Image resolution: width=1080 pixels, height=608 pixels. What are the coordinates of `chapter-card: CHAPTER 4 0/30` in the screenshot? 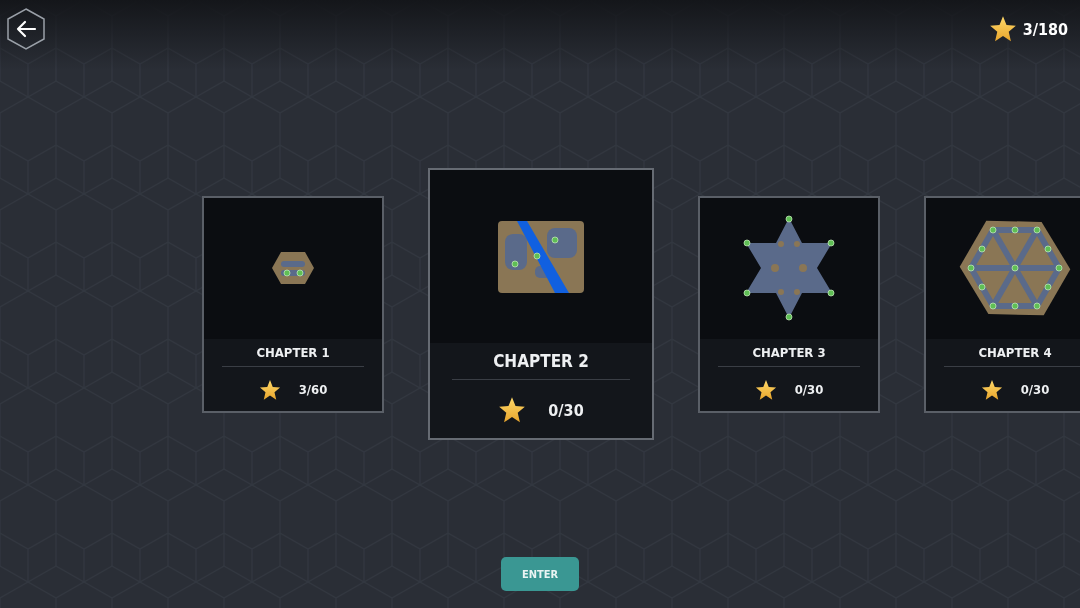 It's located at (1002, 304).